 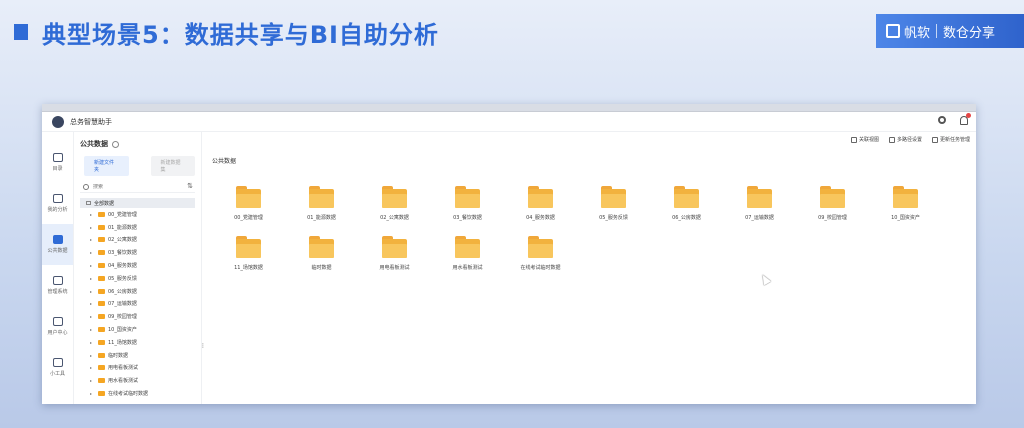 I want to click on tree-item: ▸ 00_党建管理, so click(x=142, y=214).